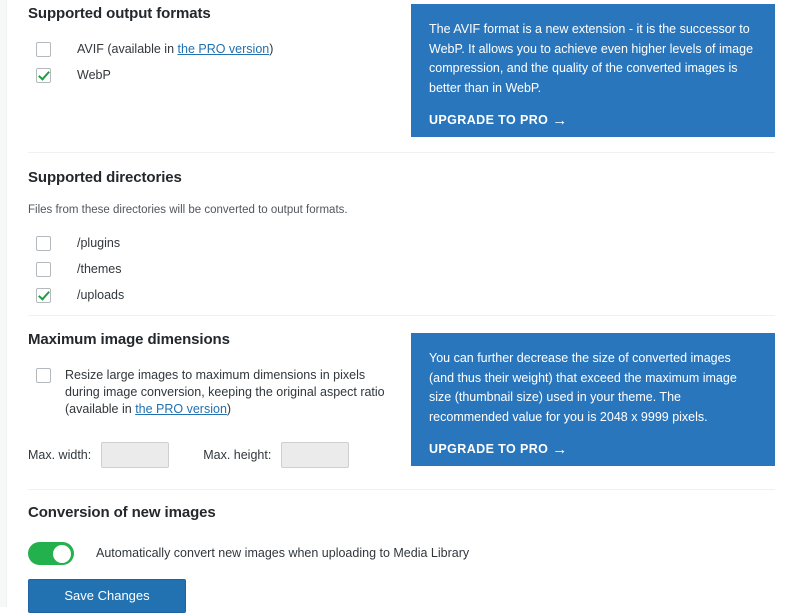  Describe the element at coordinates (43, 295) in the screenshot. I see `checkbox-uploads` at that location.